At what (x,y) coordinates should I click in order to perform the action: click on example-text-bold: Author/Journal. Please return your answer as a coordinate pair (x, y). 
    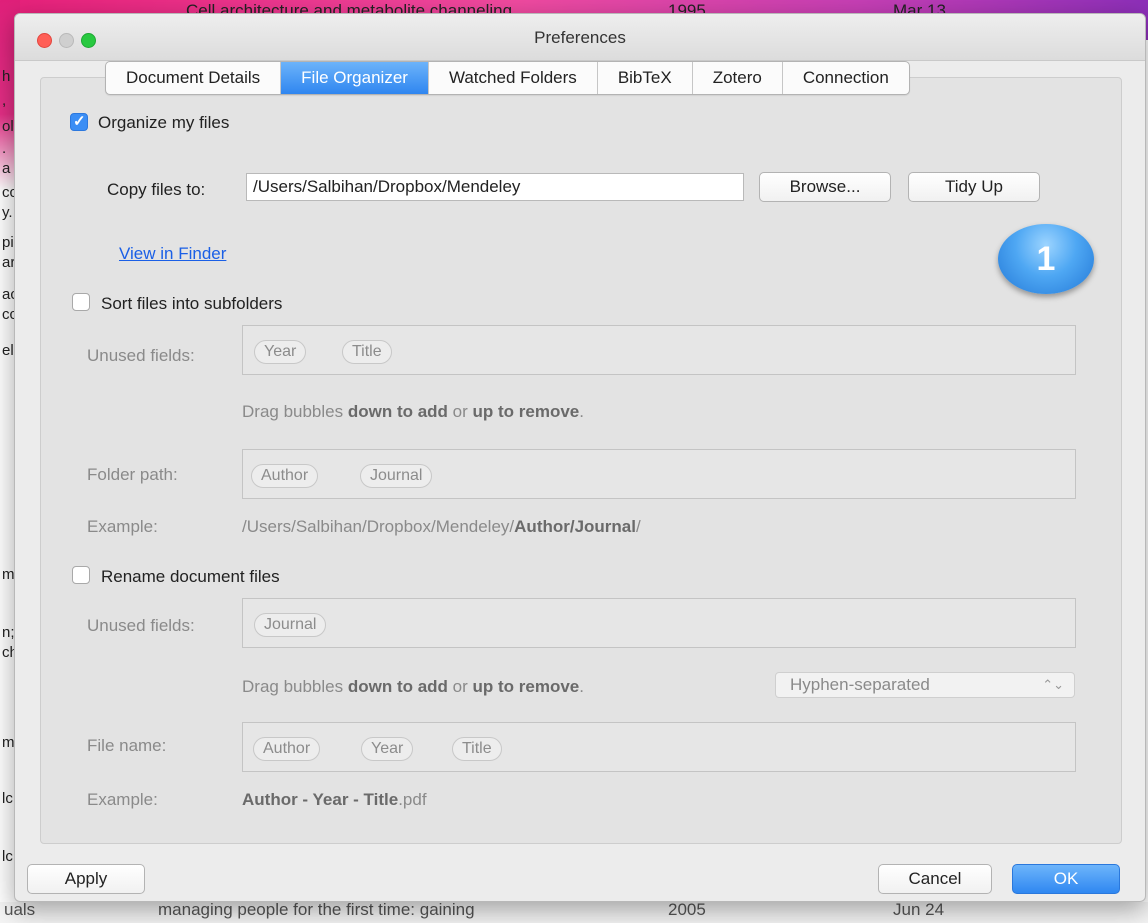
    Looking at the image, I should click on (575, 526).